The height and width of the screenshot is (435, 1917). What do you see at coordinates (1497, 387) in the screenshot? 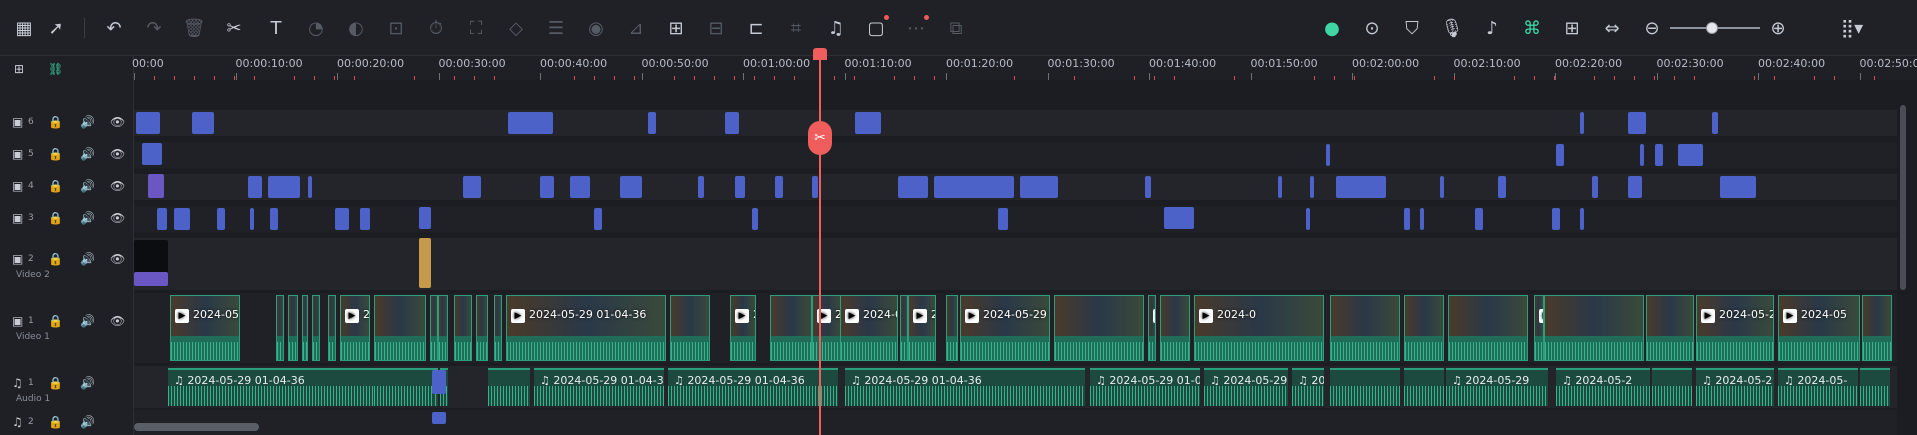
I see `audio-clip: ♫ 2024-05-29` at bounding box center [1497, 387].